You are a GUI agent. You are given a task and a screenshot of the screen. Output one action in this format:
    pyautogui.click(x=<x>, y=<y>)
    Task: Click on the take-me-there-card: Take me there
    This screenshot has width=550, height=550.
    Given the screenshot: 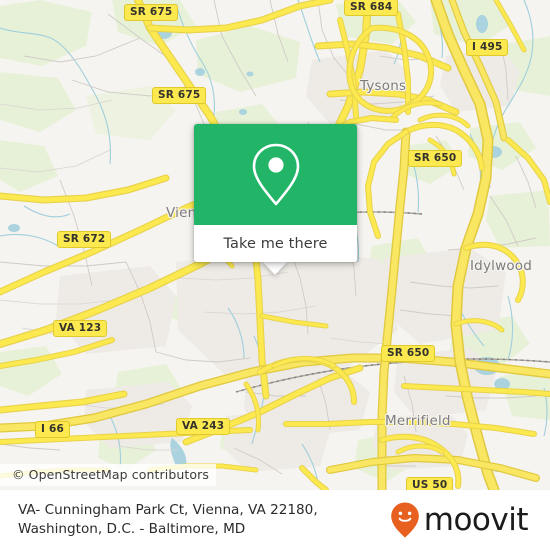 What is the action you would take?
    pyautogui.click(x=275, y=193)
    